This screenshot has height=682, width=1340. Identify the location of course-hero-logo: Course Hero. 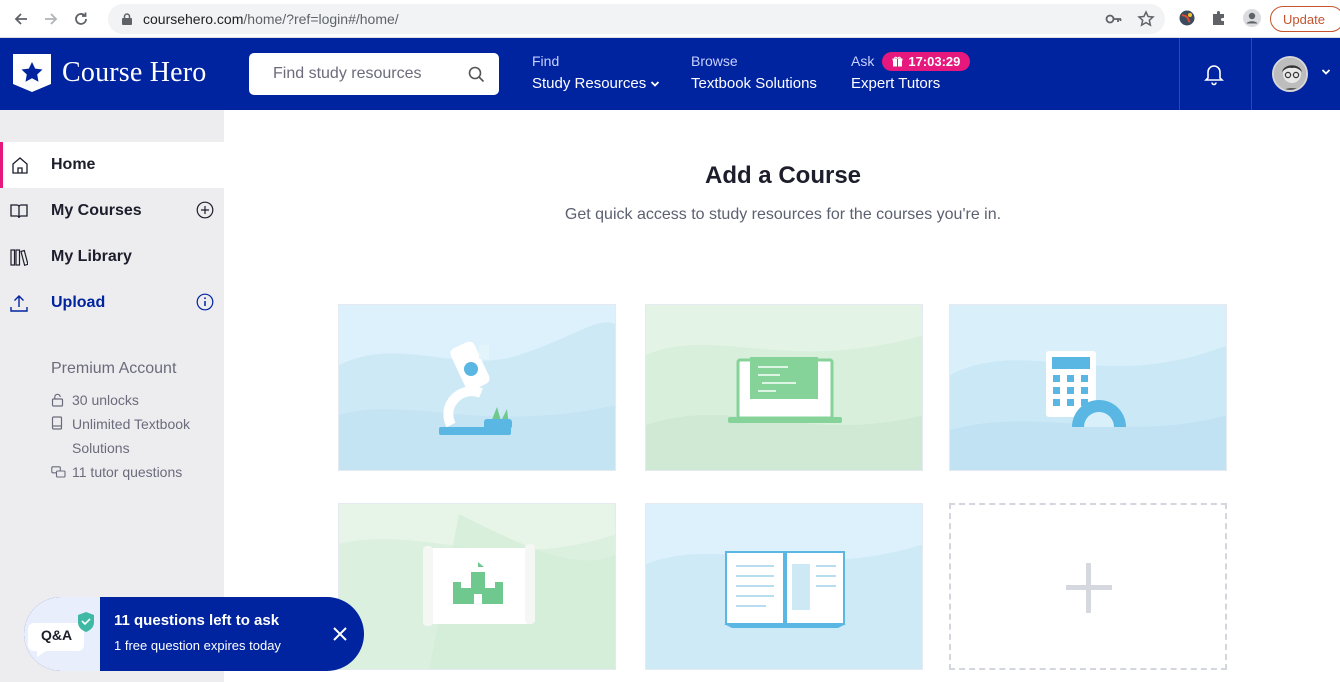
(109, 73).